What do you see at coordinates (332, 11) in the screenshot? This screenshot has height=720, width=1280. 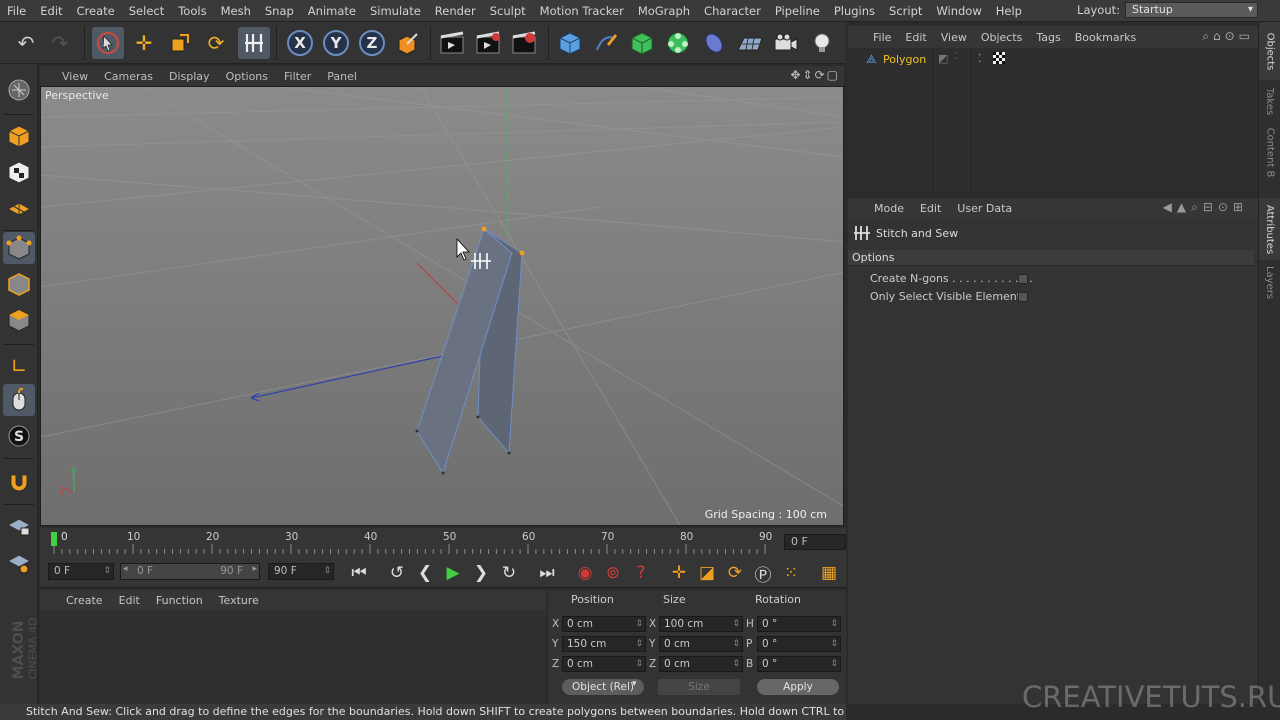 I see `menu-animate: Animate` at bounding box center [332, 11].